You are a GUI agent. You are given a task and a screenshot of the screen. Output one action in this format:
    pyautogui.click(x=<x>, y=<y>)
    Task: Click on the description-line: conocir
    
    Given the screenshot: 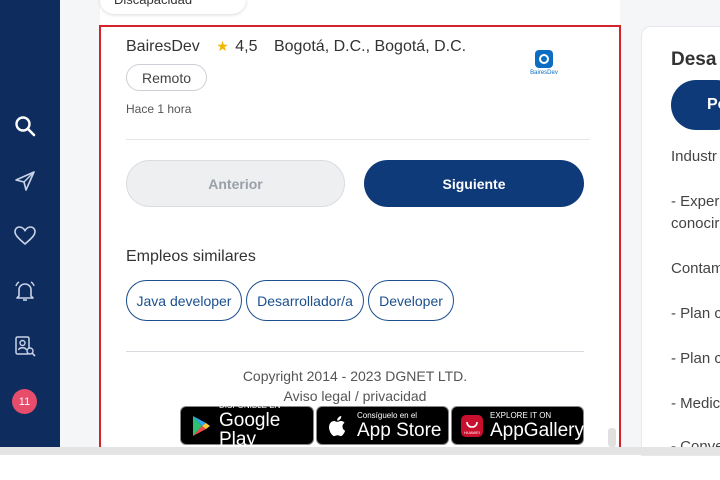 What is the action you would take?
    pyautogui.click(x=695, y=223)
    